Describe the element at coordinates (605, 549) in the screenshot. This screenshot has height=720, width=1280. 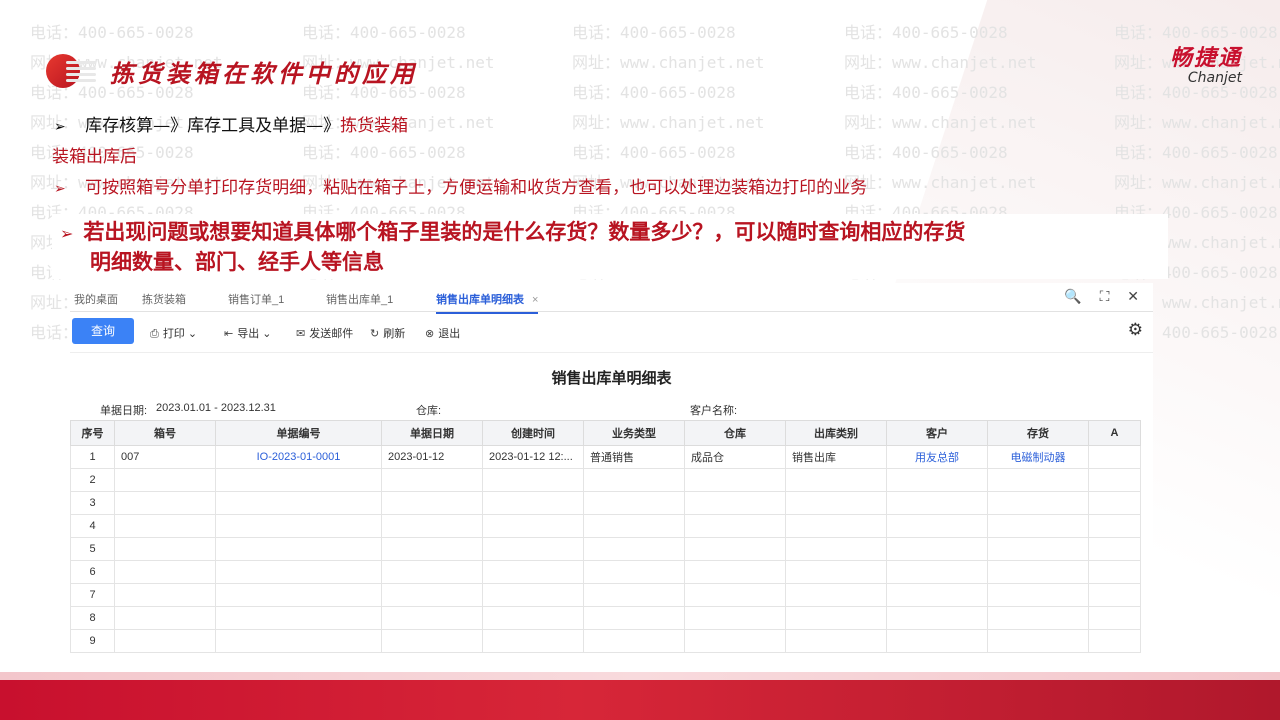
I see `table-row: 5` at that location.